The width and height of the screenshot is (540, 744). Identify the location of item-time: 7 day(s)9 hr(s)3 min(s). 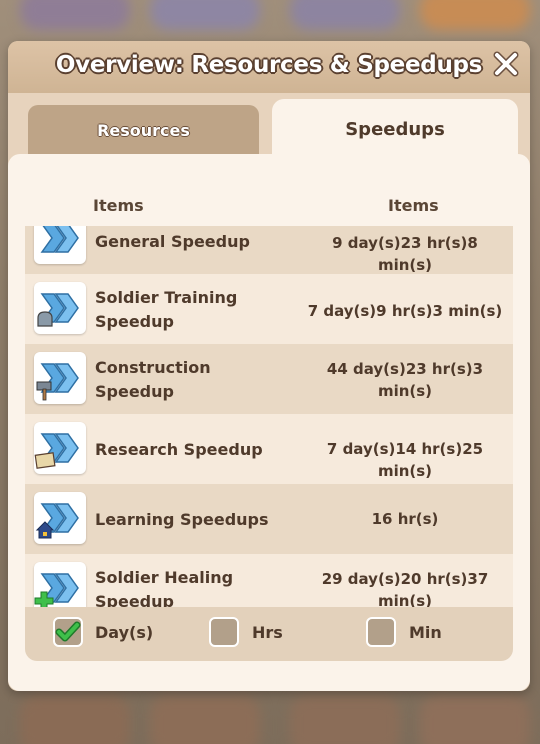
(405, 311).